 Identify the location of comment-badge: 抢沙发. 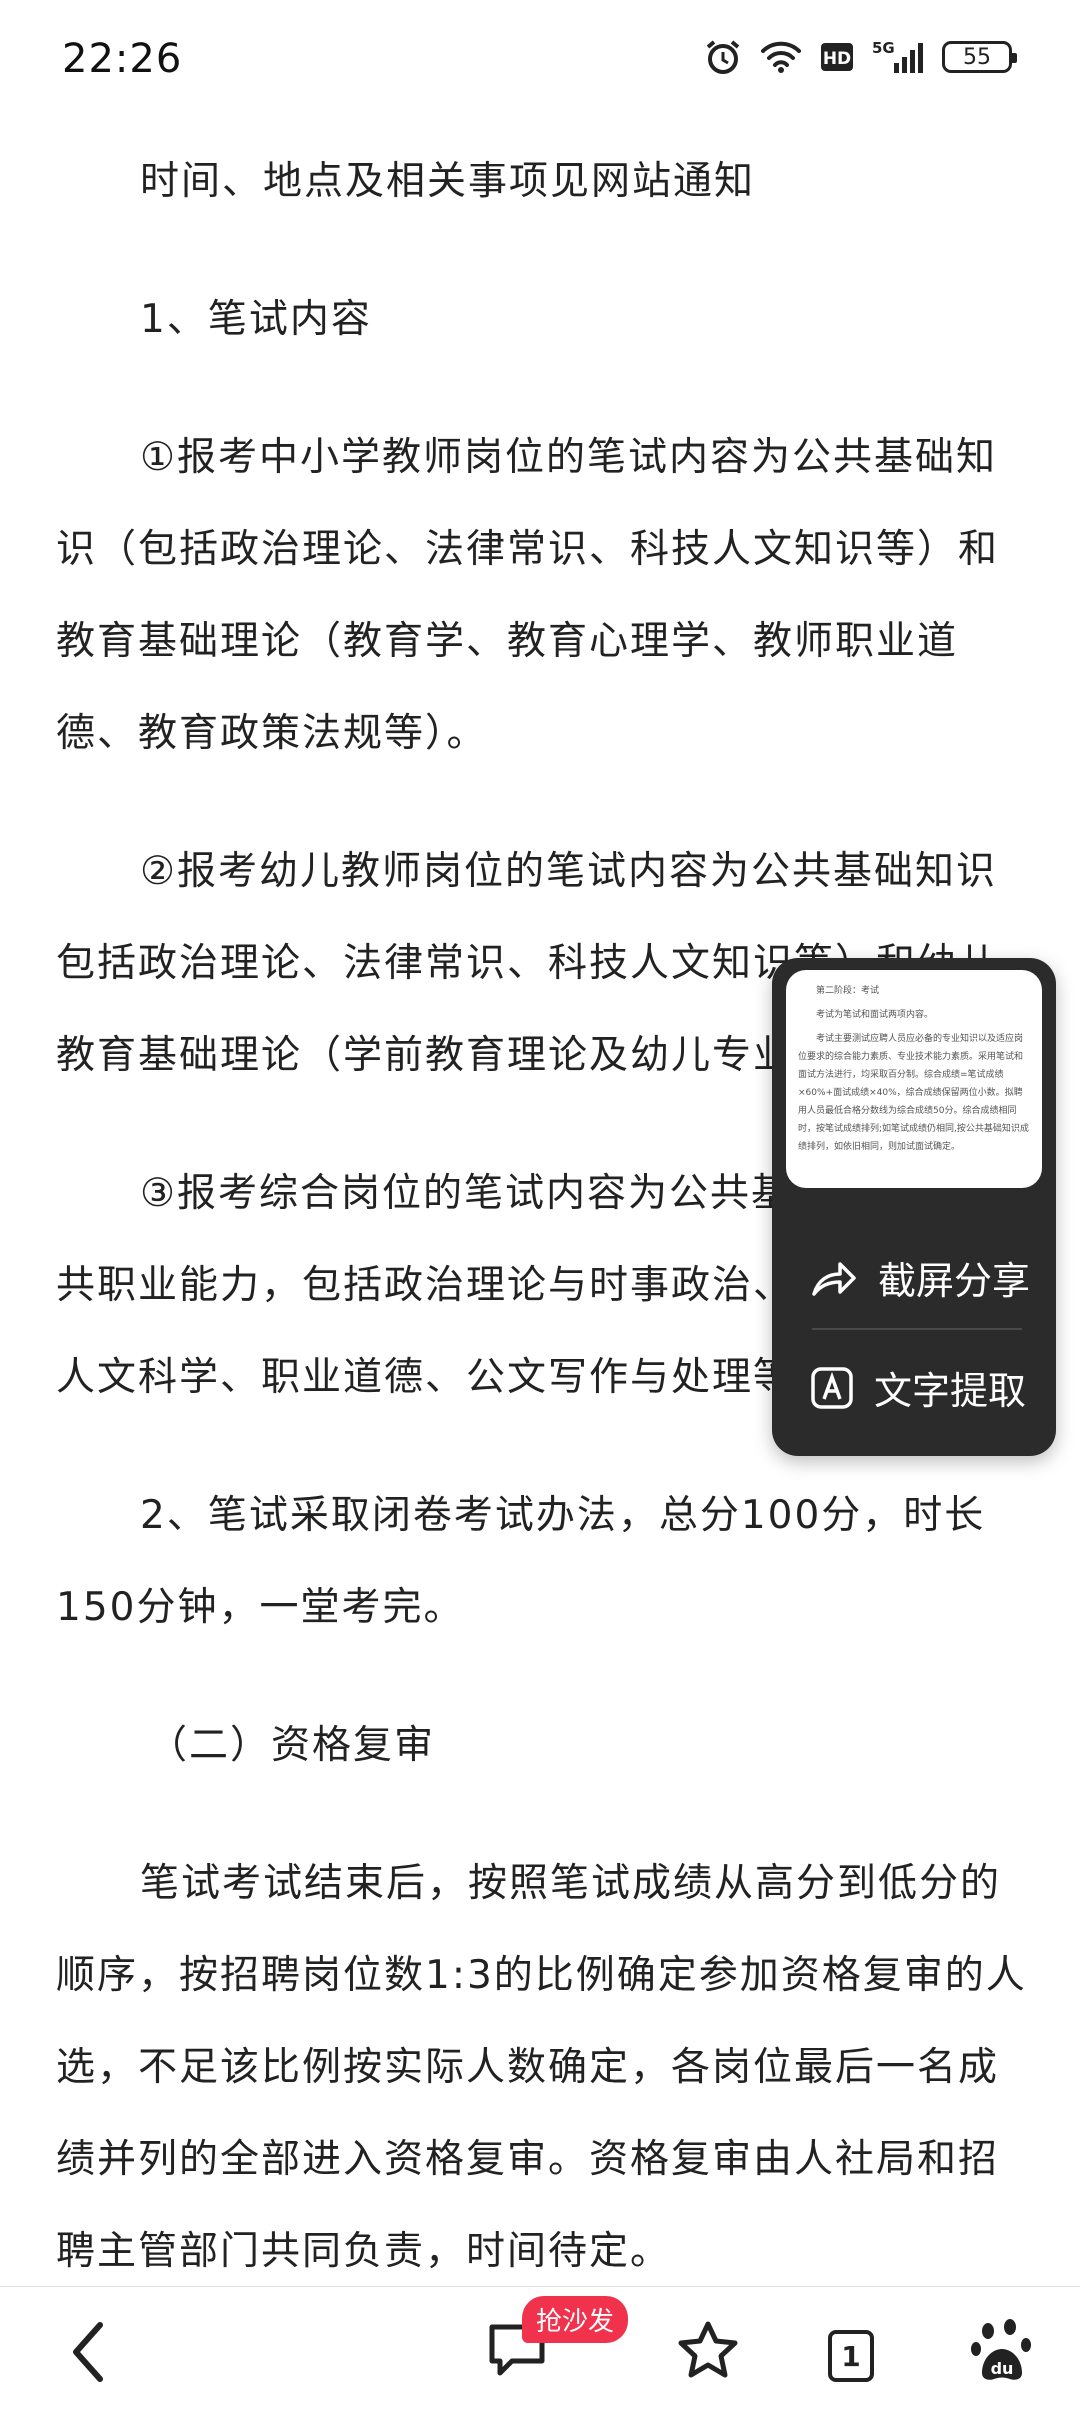
(575, 2319).